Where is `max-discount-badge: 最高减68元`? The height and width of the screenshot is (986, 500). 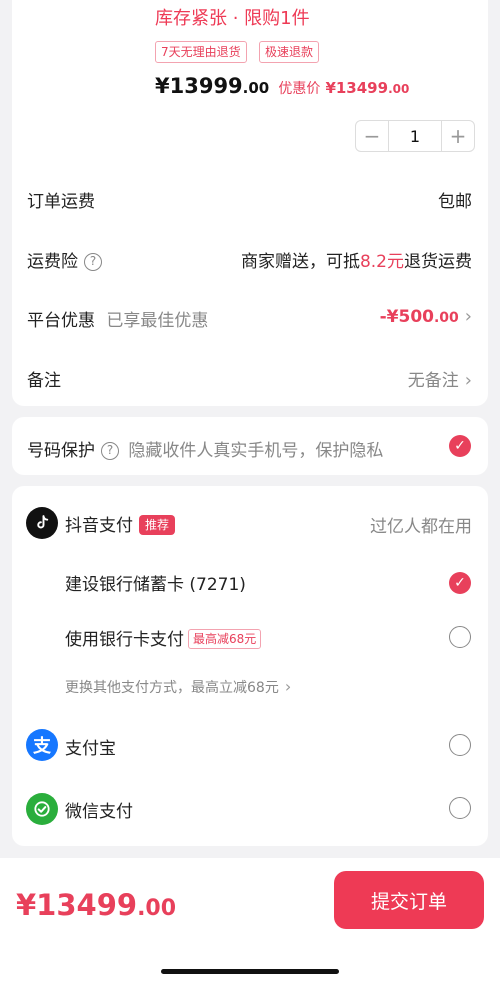
max-discount-badge: 最高减68元 is located at coordinates (225, 639).